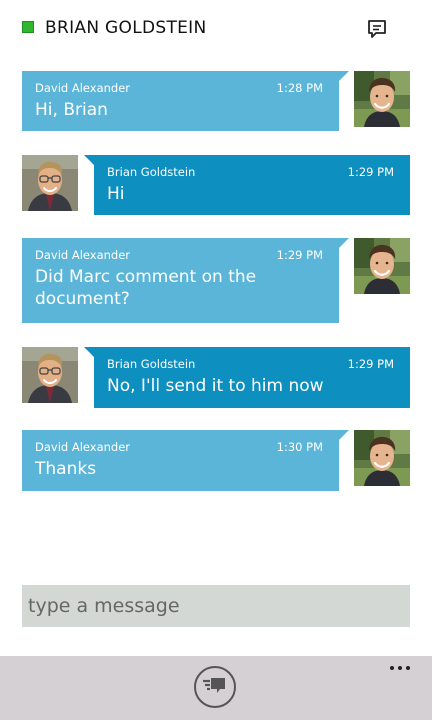 This screenshot has width=432, height=720. I want to click on message-text: Did Marc comment on the document?, so click(146, 288).